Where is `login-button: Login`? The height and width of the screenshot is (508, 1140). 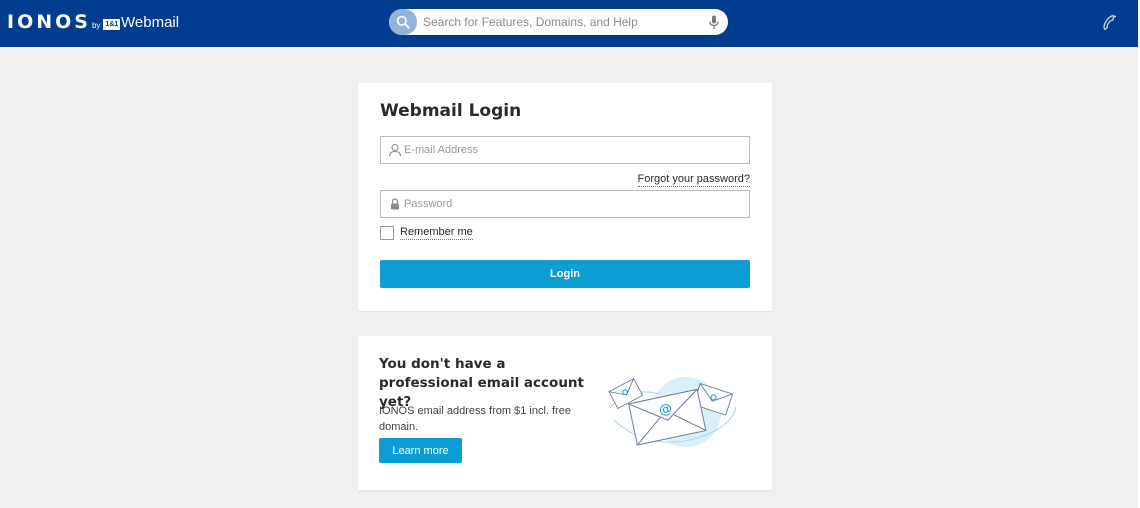
login-button: Login is located at coordinates (565, 274).